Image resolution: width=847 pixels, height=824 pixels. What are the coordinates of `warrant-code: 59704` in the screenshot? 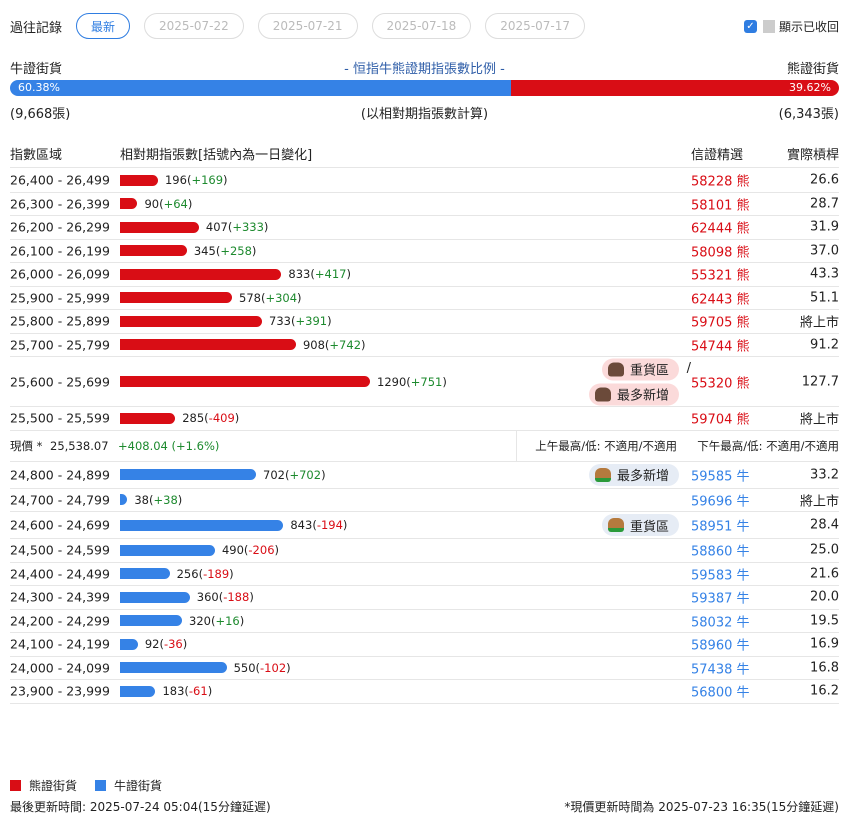 It's located at (711, 420).